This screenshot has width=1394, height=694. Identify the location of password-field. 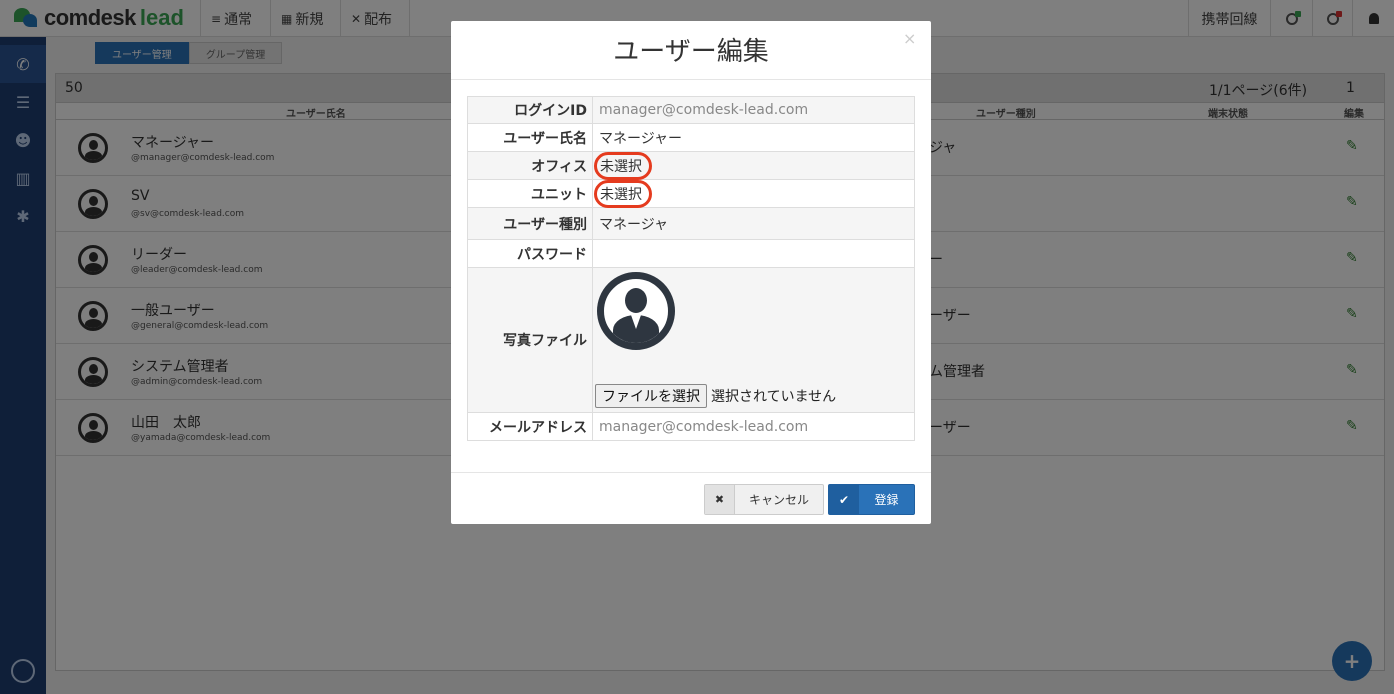
(753, 253).